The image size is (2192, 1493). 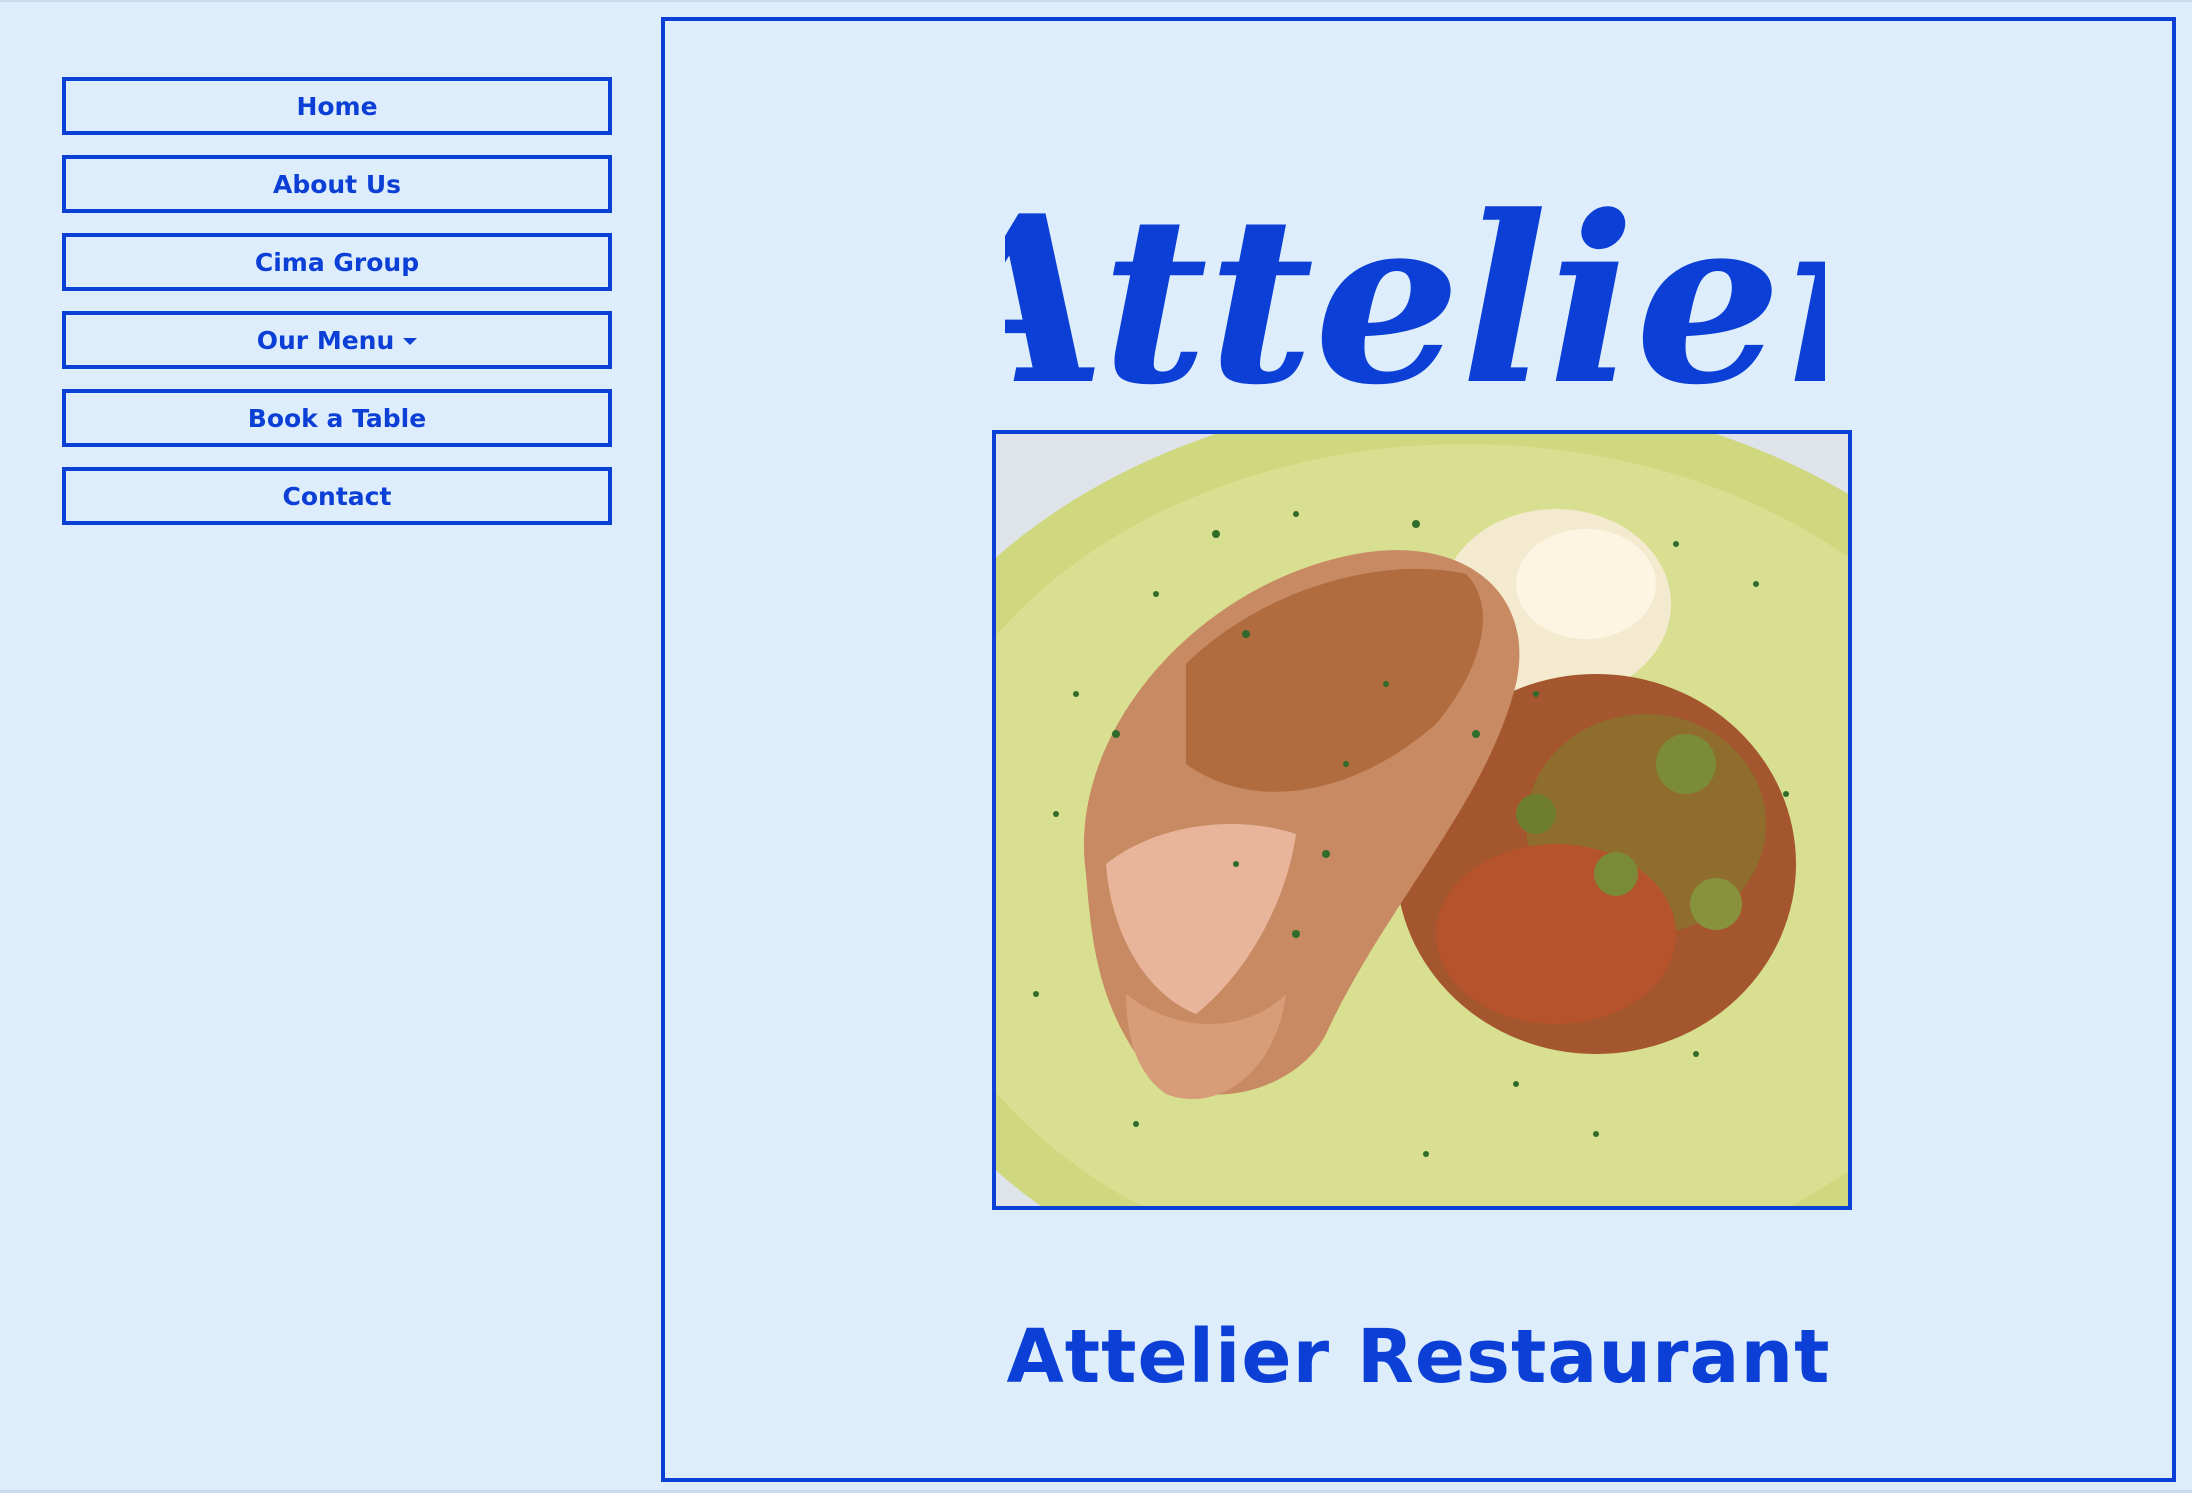 I want to click on attelier-logo: Attelier, so click(x=1415, y=296).